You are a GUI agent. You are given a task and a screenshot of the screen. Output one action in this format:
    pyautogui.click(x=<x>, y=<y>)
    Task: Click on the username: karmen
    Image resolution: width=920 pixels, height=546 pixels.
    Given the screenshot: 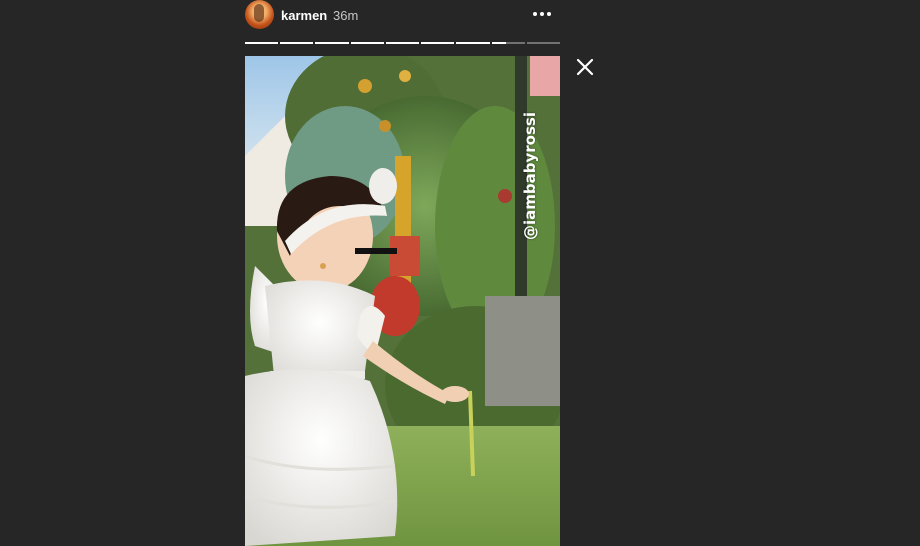 What is the action you would take?
    pyautogui.click(x=304, y=15)
    